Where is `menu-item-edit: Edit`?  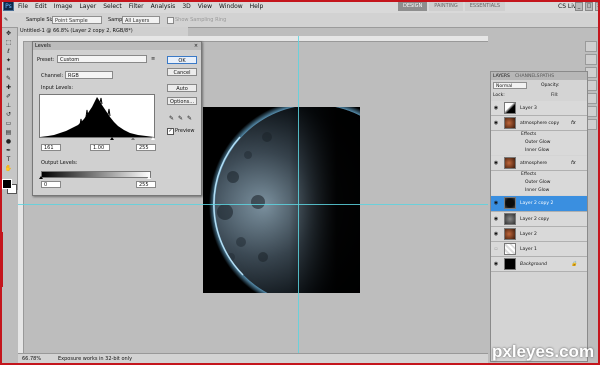
menu-item-edit: Edit is located at coordinates (41, 6).